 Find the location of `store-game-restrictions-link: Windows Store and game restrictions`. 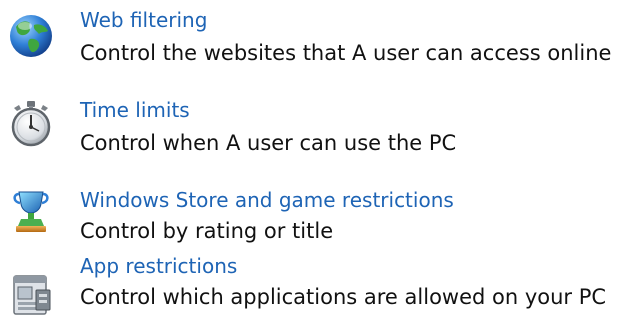

store-game-restrictions-link: Windows Store and game restrictions is located at coordinates (267, 200).